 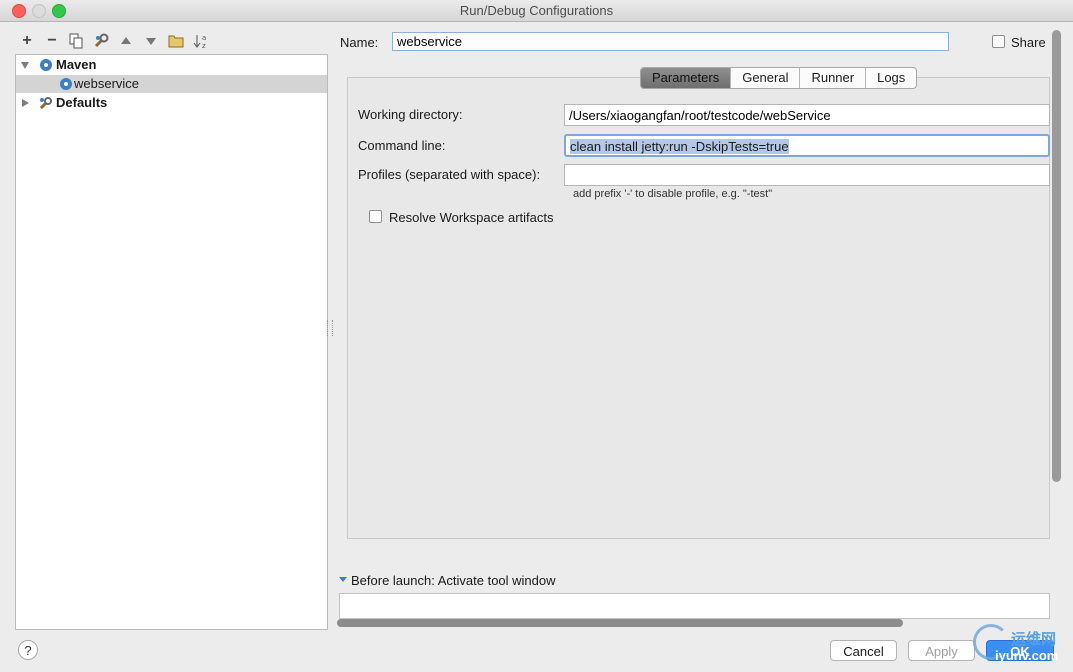 What do you see at coordinates (471, 217) in the screenshot?
I see `resolve-workspace-label: Resolve Workspace artifacts` at bounding box center [471, 217].